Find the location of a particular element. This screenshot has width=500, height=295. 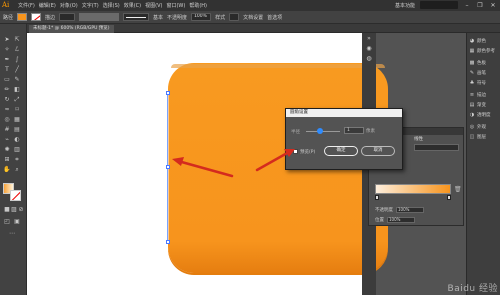

ok-button: 确定 is located at coordinates (341, 151).